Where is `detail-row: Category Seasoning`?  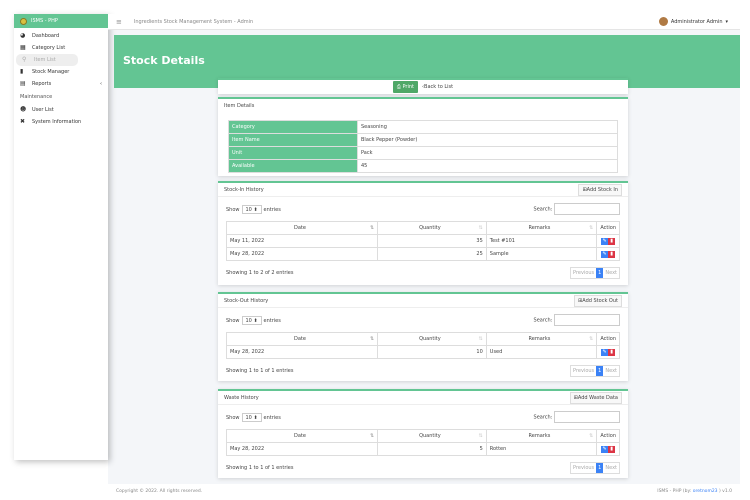
detail-row: Category Seasoning is located at coordinates (423, 127).